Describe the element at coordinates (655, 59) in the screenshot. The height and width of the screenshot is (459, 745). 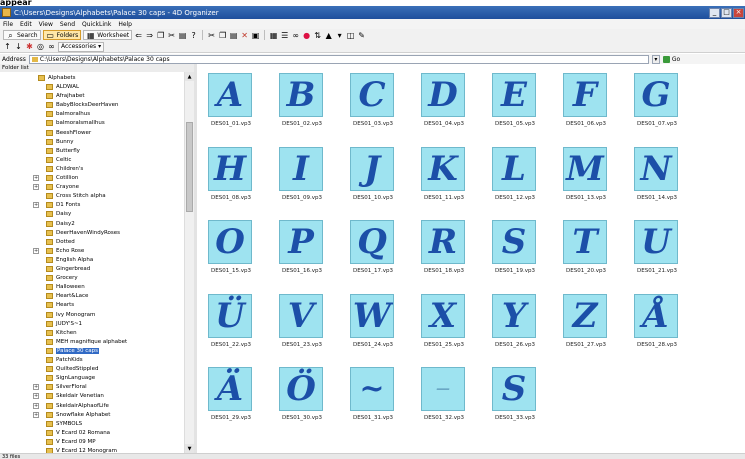
I see `address-dropdown: ▾` at that location.